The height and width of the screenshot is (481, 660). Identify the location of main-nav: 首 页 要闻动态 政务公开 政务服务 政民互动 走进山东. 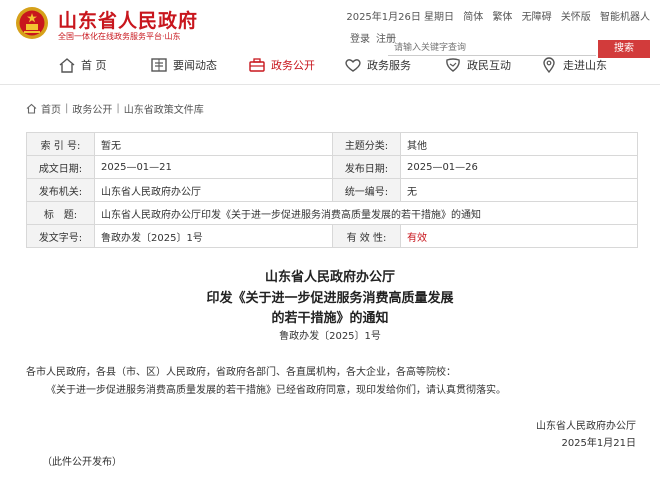
(330, 67).